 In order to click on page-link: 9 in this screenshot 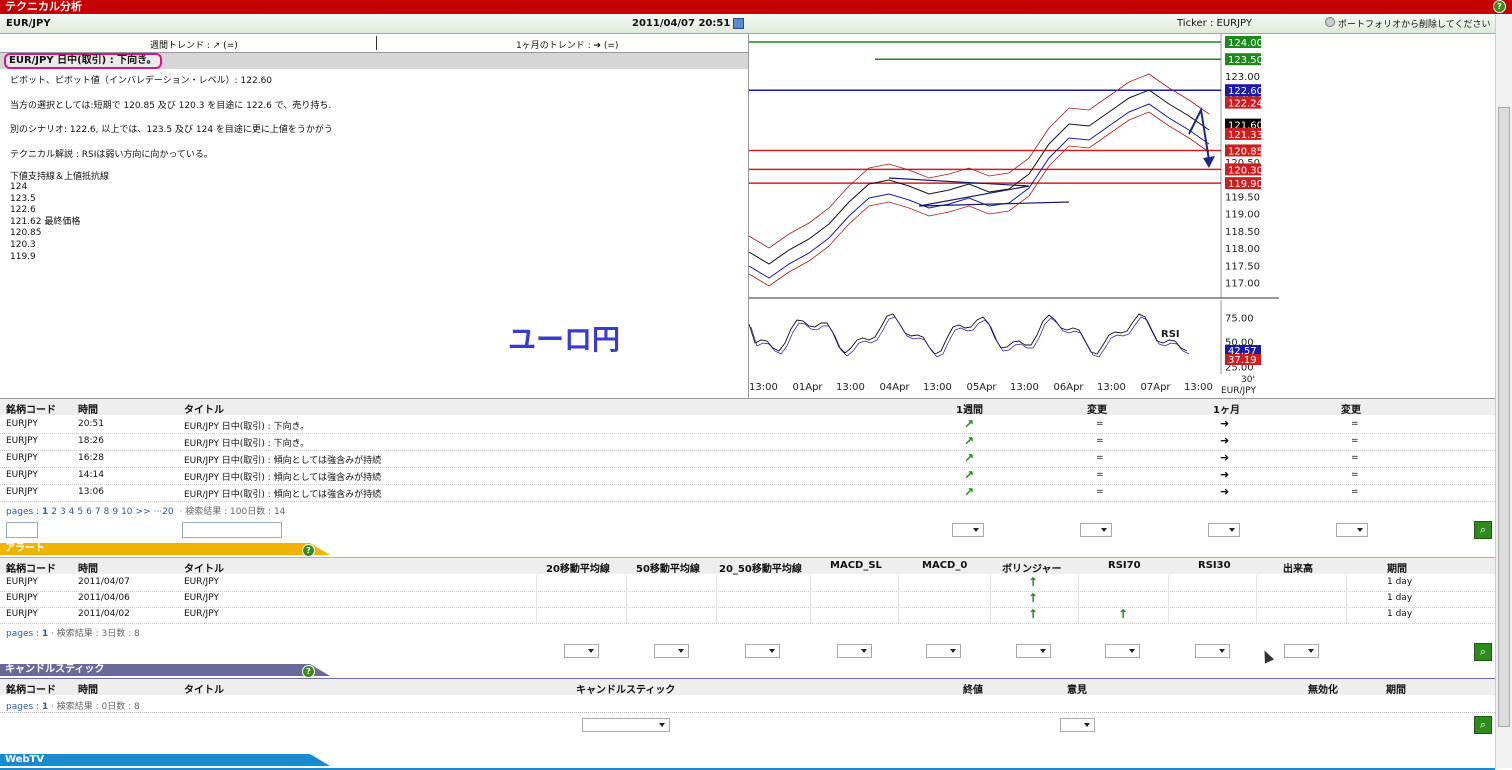, I will do `click(115, 512)`.